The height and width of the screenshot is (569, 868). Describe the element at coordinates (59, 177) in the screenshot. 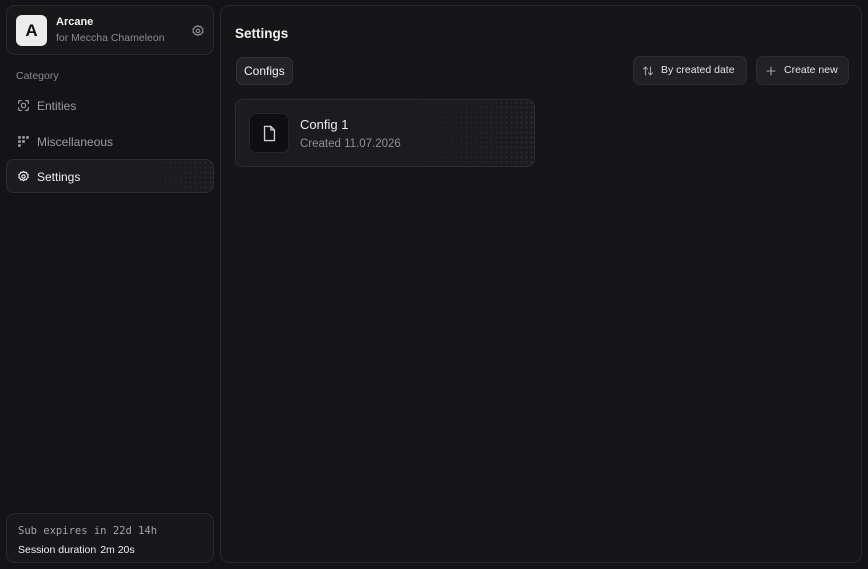

I see `sidebar-item-label: Settings` at that location.